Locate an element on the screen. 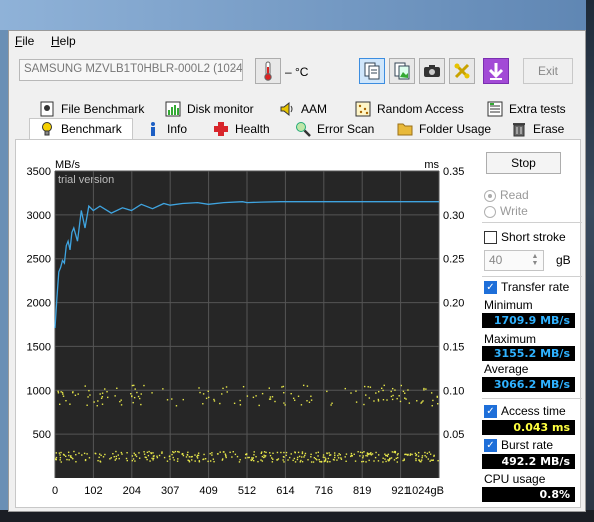 Image resolution: width=594 pixels, height=522 pixels. temperature-button is located at coordinates (268, 71).